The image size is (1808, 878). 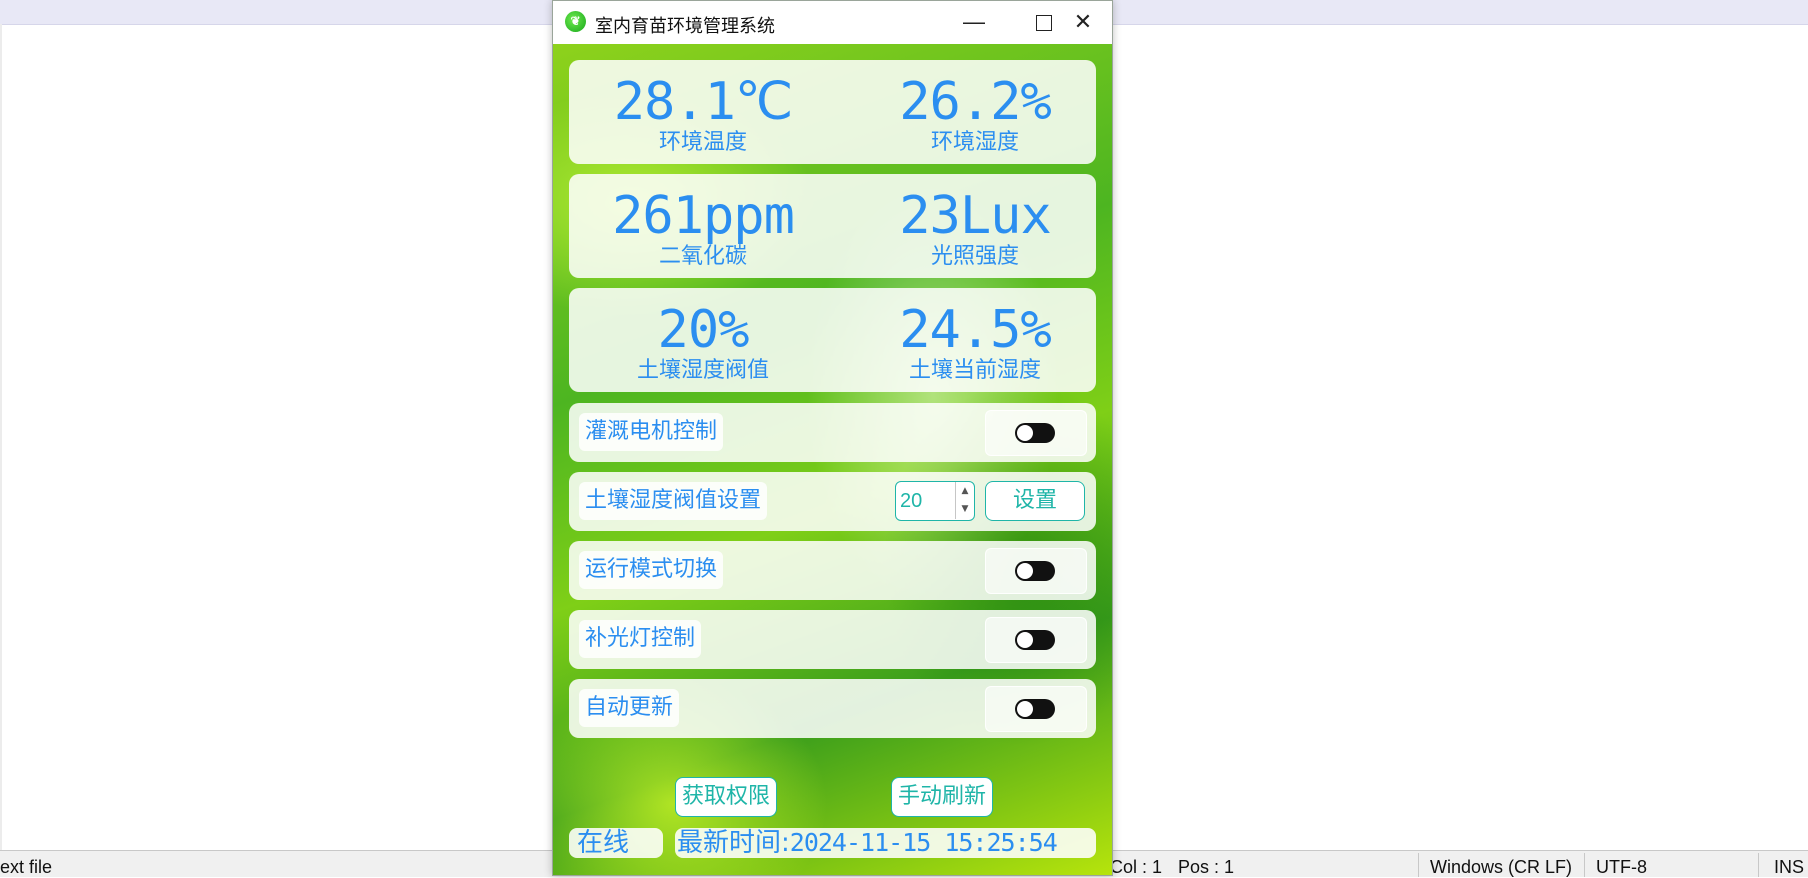 What do you see at coordinates (942, 797) in the screenshot?
I see `manual-refresh-button: 手动刷新` at bounding box center [942, 797].